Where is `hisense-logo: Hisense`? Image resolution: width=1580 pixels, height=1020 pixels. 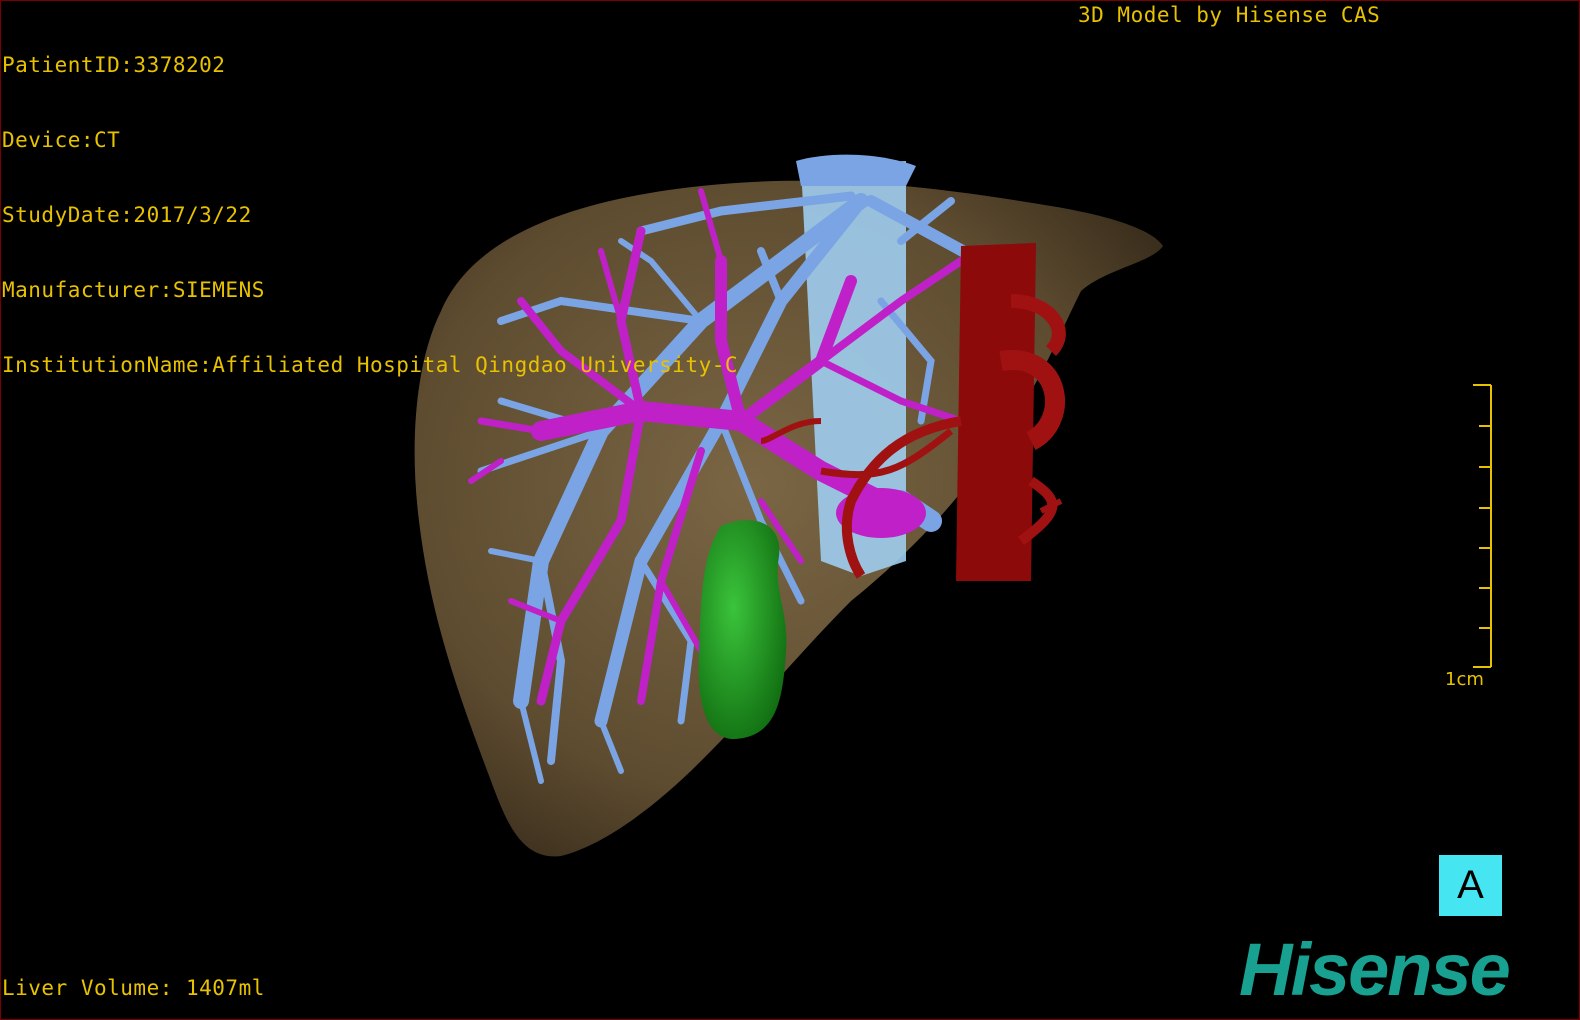
hisense-logo: Hisense is located at coordinates (1375, 969).